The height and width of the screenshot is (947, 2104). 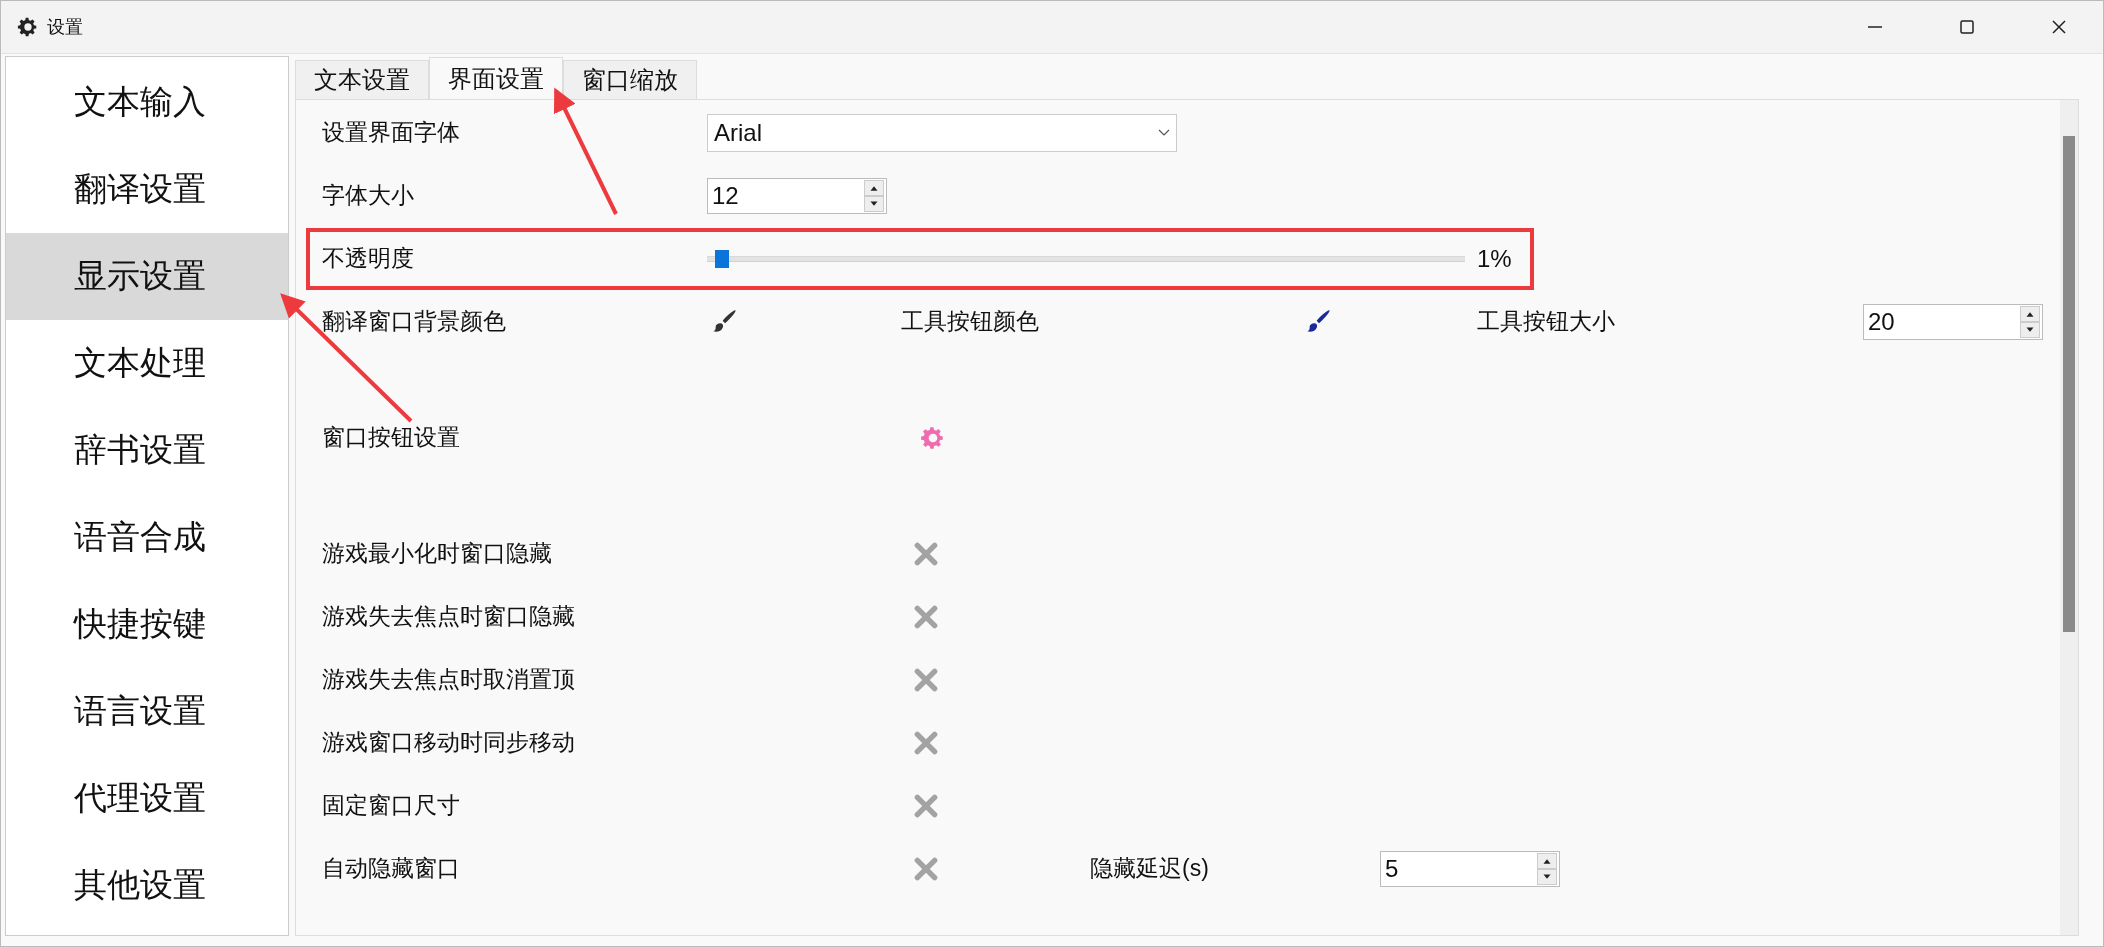 I want to click on sidebar-item: 快捷按键, so click(x=147, y=624).